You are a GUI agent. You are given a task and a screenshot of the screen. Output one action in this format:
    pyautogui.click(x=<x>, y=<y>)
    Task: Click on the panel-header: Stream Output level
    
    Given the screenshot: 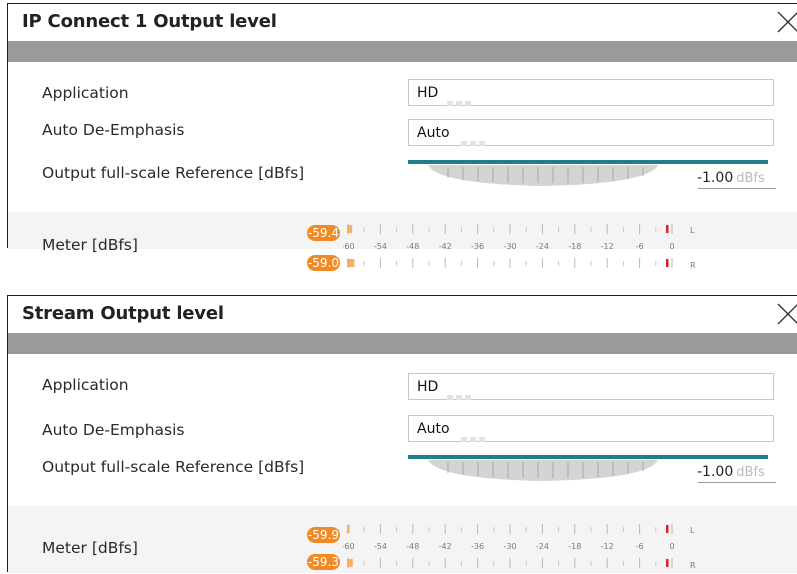 What is the action you would take?
    pyautogui.click(x=402, y=314)
    